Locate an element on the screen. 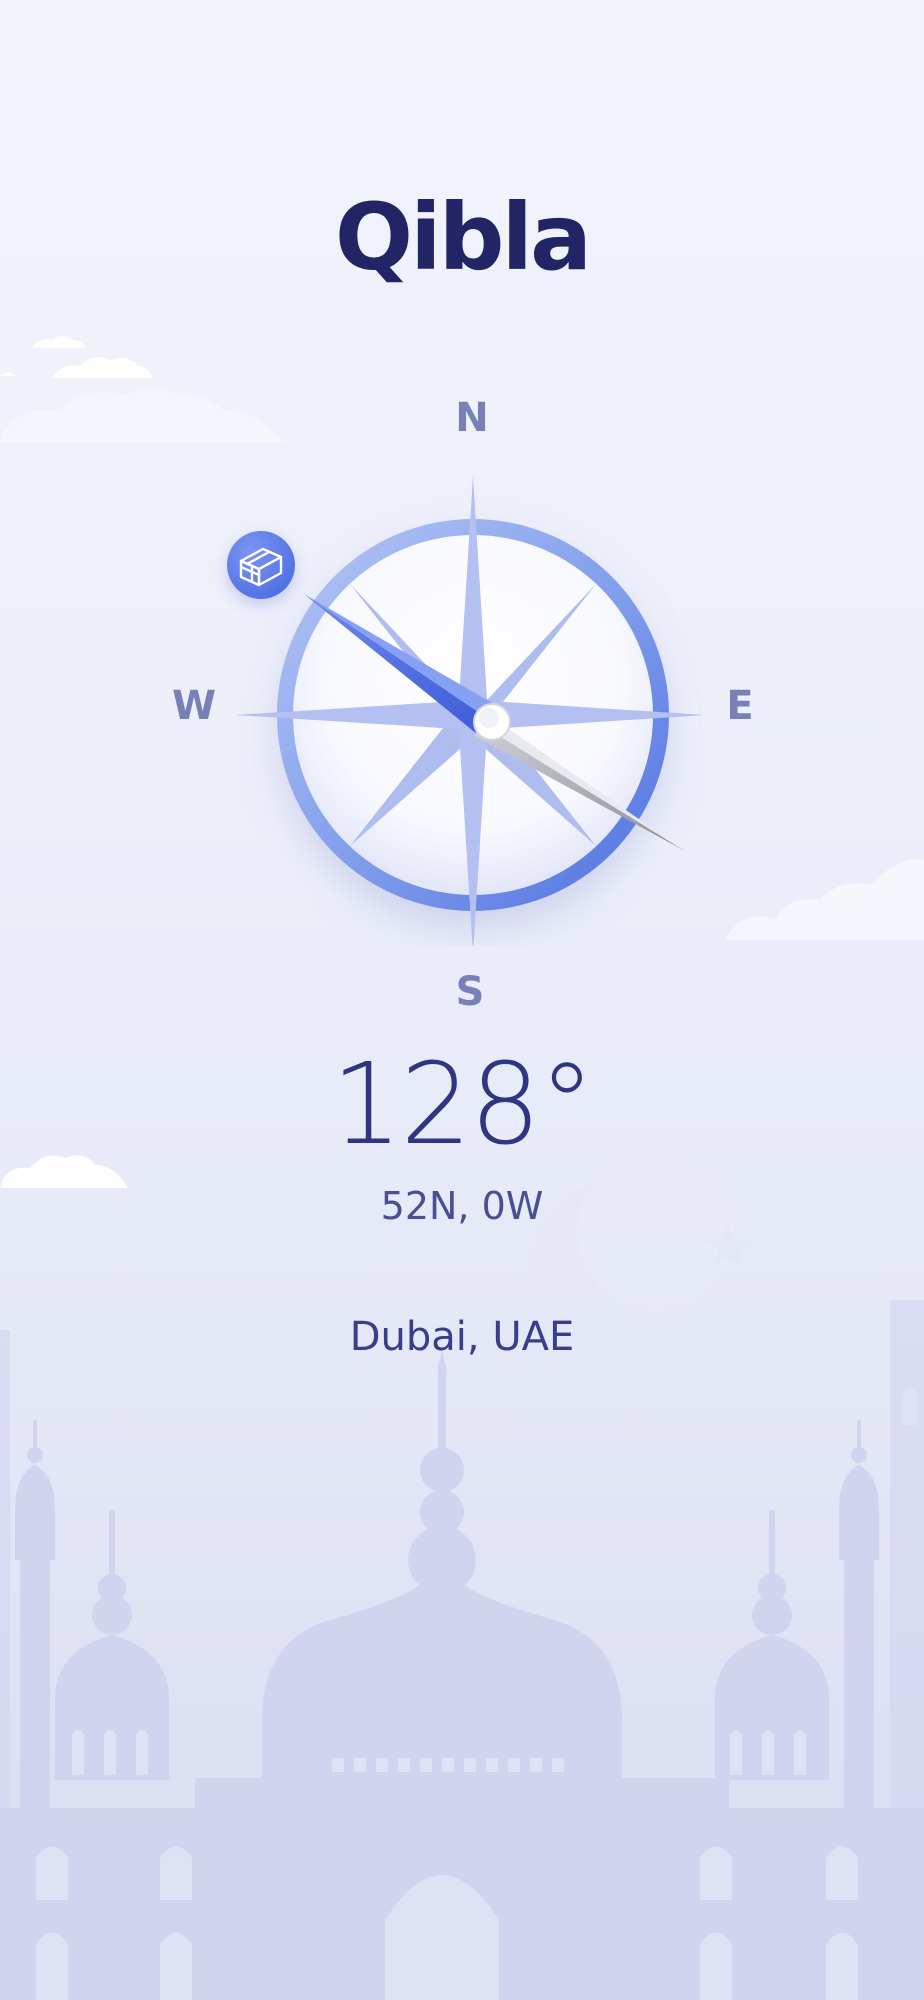 The image size is (924, 2000). north-label: N is located at coordinates (472, 418).